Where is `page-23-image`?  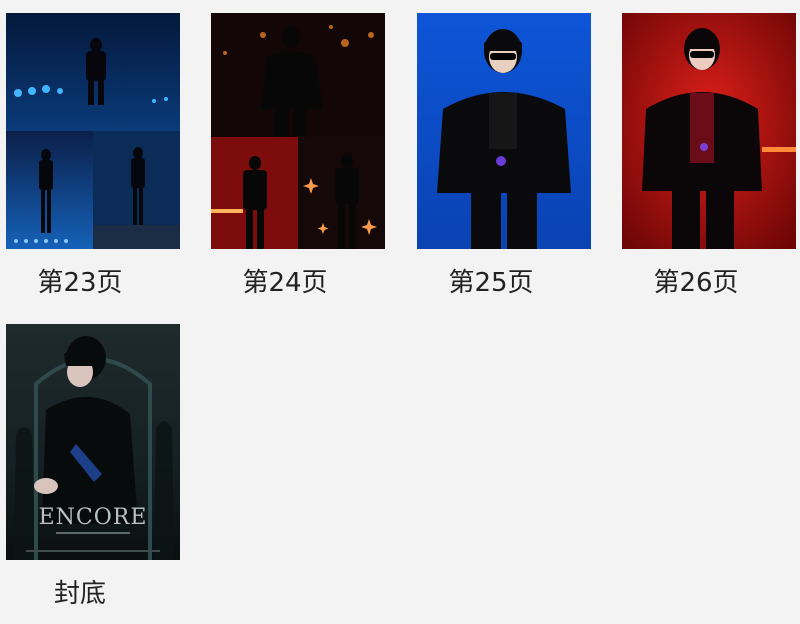
page-23-image is located at coordinates (93, 131).